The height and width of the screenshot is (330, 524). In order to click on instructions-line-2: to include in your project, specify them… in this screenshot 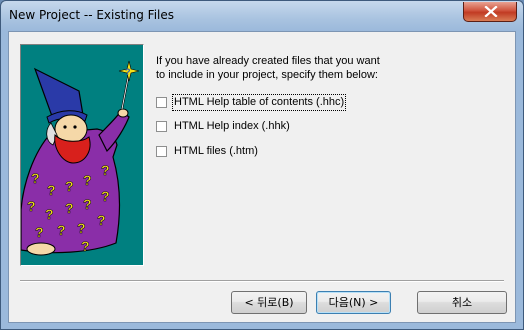, I will do `click(267, 75)`.